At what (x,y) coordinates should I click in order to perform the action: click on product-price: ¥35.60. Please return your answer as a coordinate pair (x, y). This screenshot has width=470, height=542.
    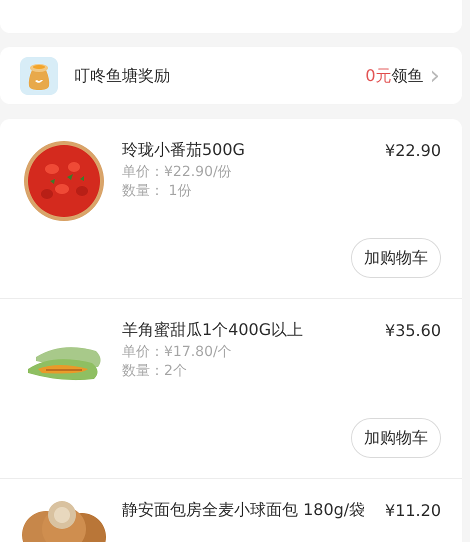
    Looking at the image, I should click on (413, 331).